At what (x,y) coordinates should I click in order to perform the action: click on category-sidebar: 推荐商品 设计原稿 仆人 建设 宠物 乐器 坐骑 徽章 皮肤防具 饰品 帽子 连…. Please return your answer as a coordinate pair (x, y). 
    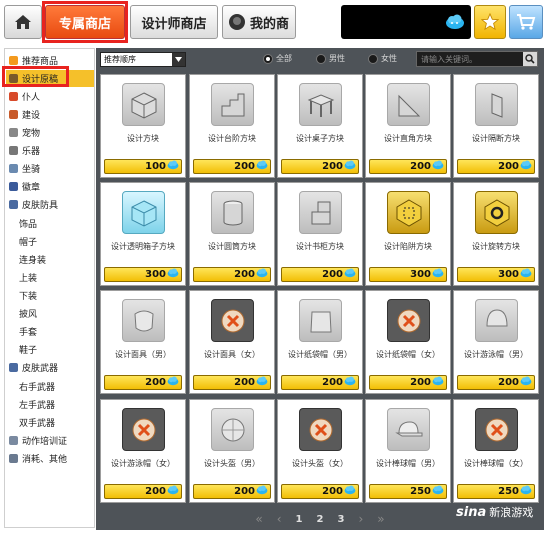
    Looking at the image, I should click on (49, 288).